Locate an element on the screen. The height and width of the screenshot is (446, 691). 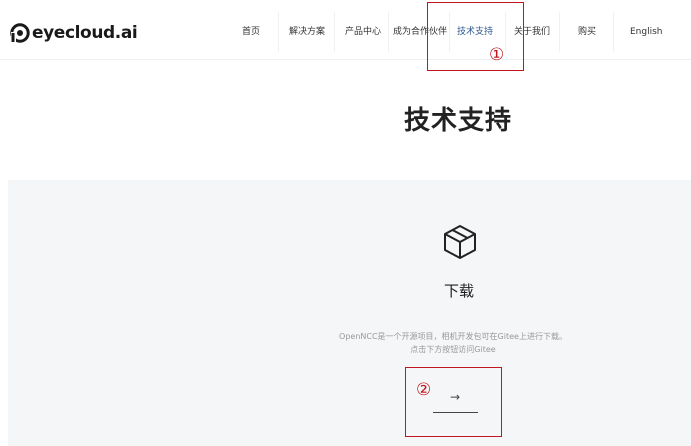
nav-solutions: 解决方案 is located at coordinates (307, 32).